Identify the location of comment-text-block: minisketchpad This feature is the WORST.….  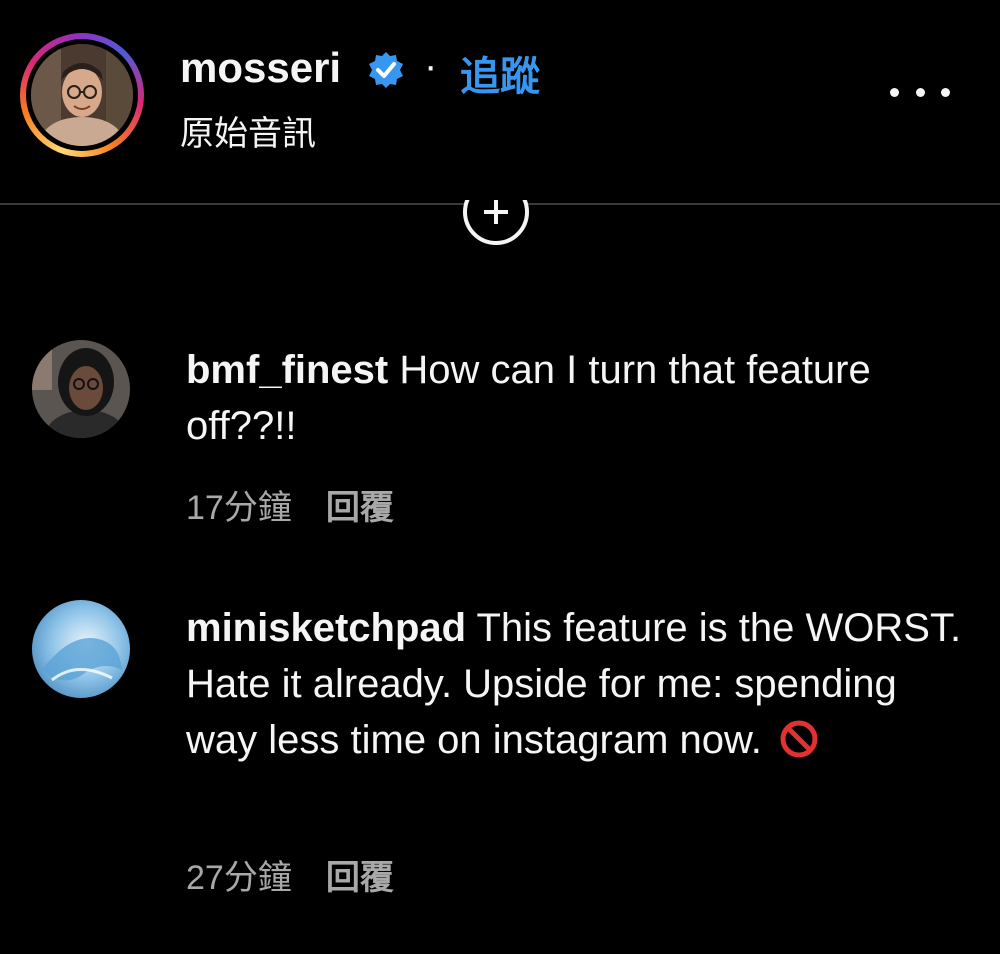
(576, 684).